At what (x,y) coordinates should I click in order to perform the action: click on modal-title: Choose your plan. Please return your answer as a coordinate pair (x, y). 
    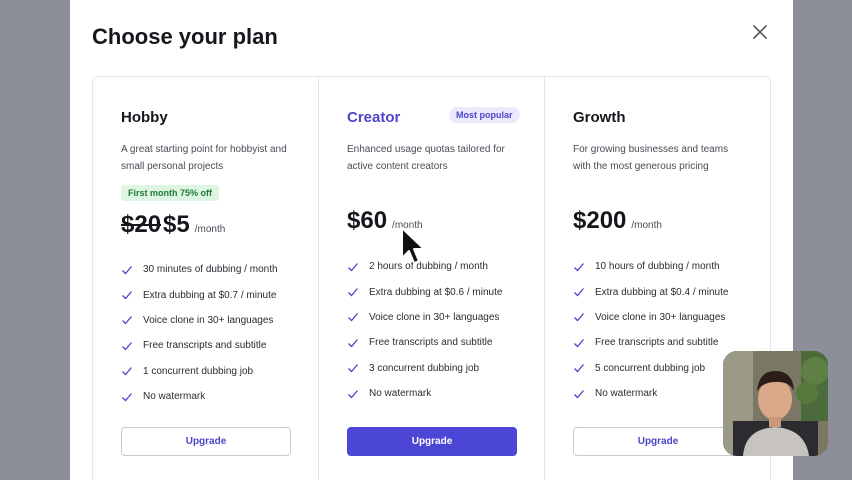
    Looking at the image, I should click on (185, 36).